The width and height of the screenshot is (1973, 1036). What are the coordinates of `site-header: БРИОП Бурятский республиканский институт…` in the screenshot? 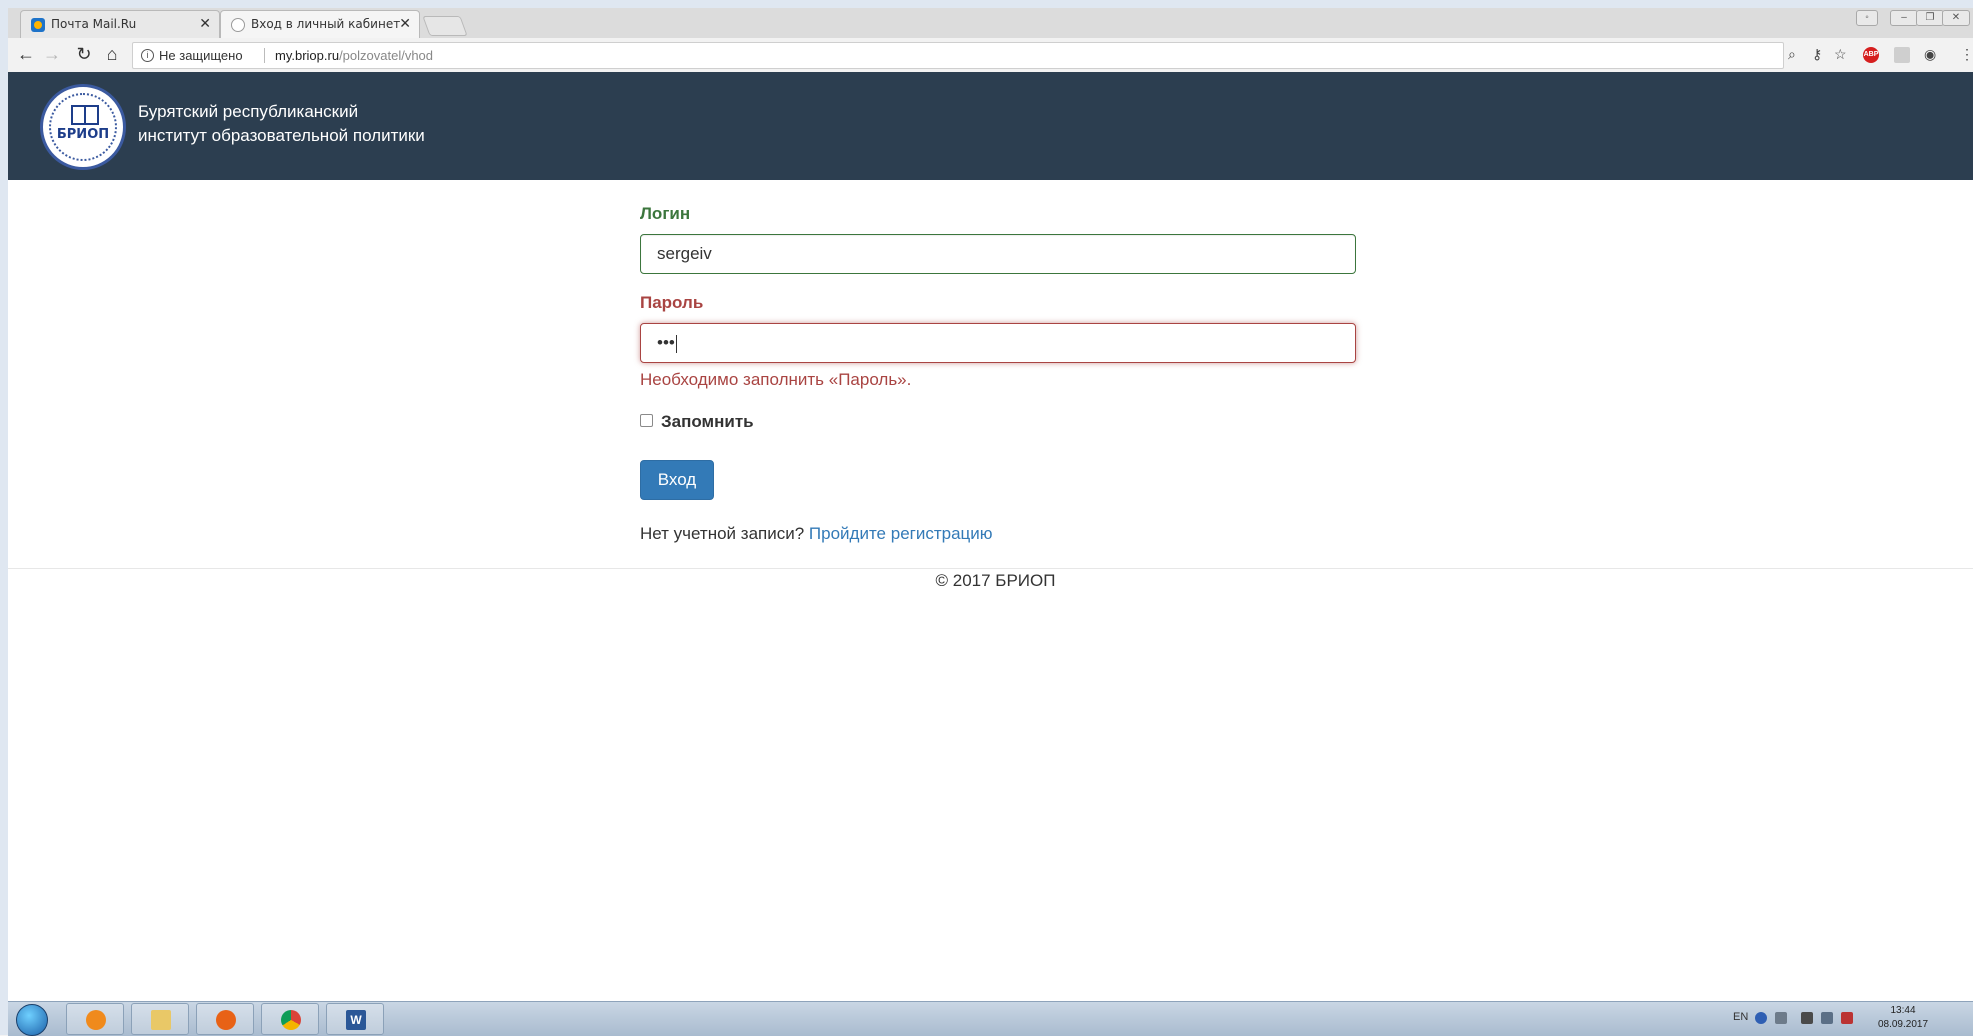 It's located at (990, 126).